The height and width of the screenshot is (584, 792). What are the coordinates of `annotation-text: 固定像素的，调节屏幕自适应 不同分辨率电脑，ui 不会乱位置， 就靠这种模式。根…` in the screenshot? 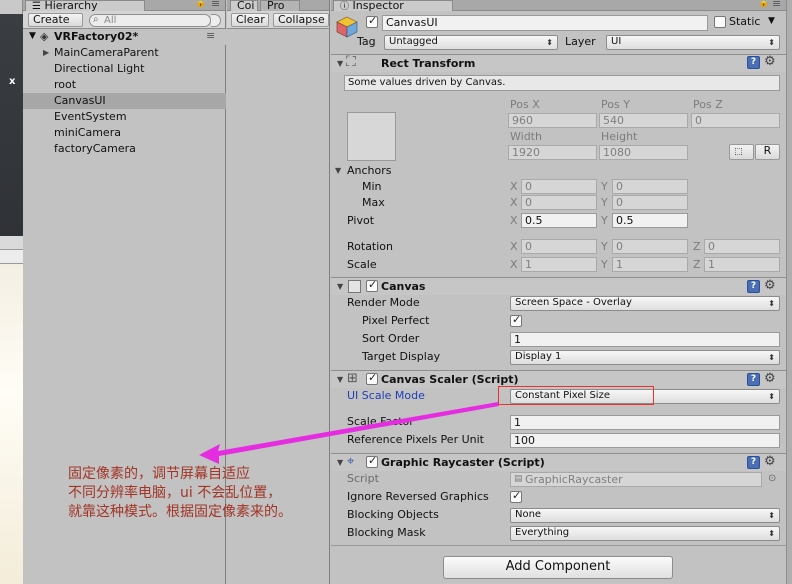 It's located at (180, 493).